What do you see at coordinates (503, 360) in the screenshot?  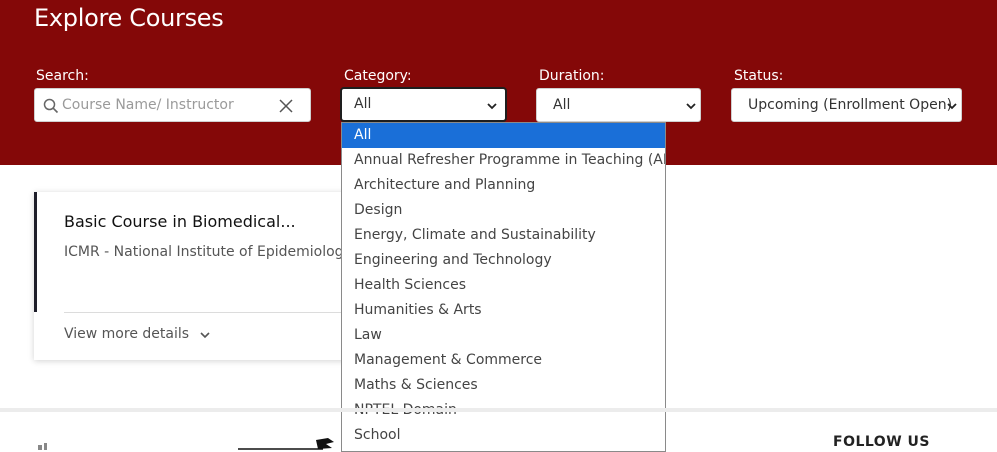 I see `category-option-management: Management & Commerce` at bounding box center [503, 360].